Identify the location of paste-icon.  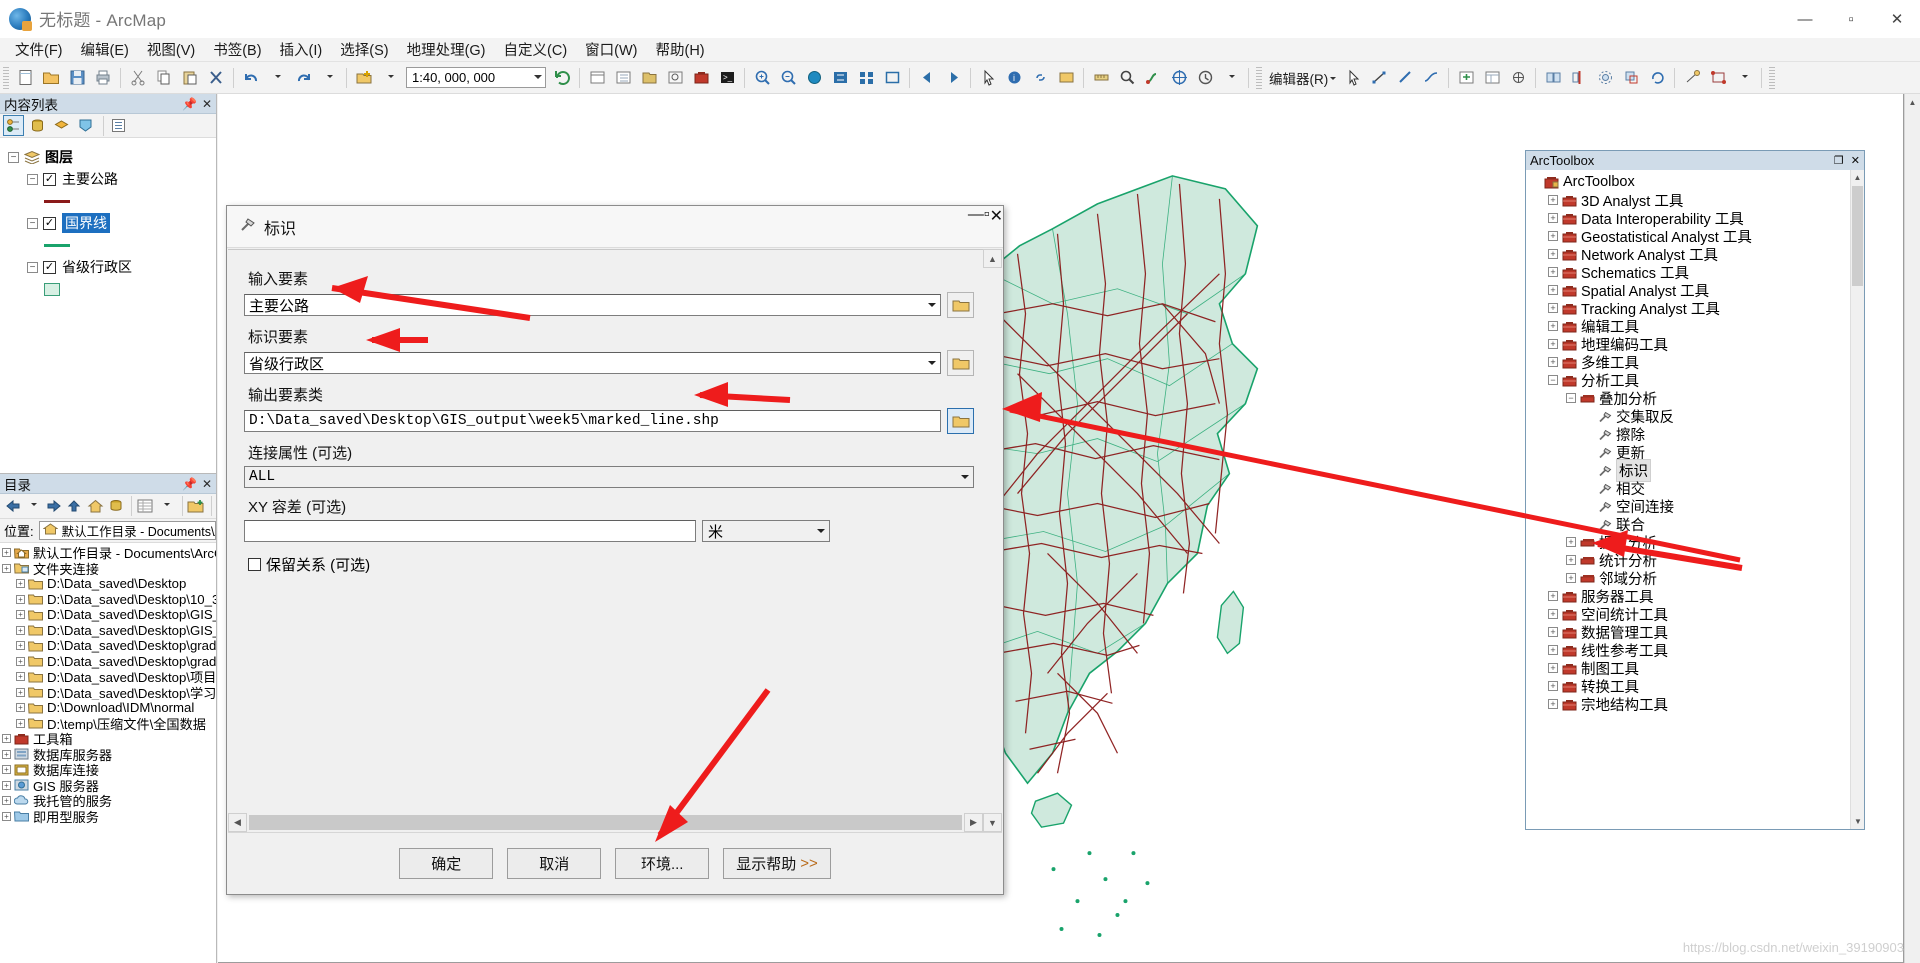
(190, 78).